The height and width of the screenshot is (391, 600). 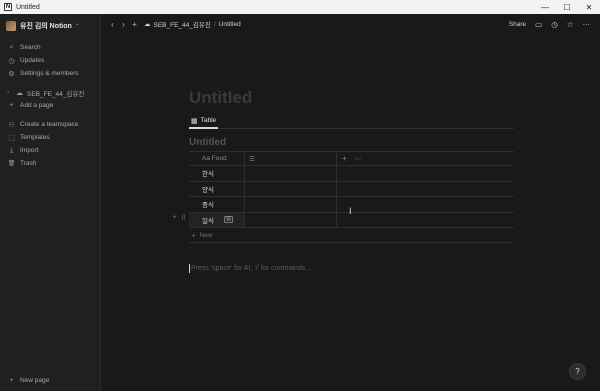 I want to click on sidebar-item-label: Settings & members, so click(x=49, y=73).